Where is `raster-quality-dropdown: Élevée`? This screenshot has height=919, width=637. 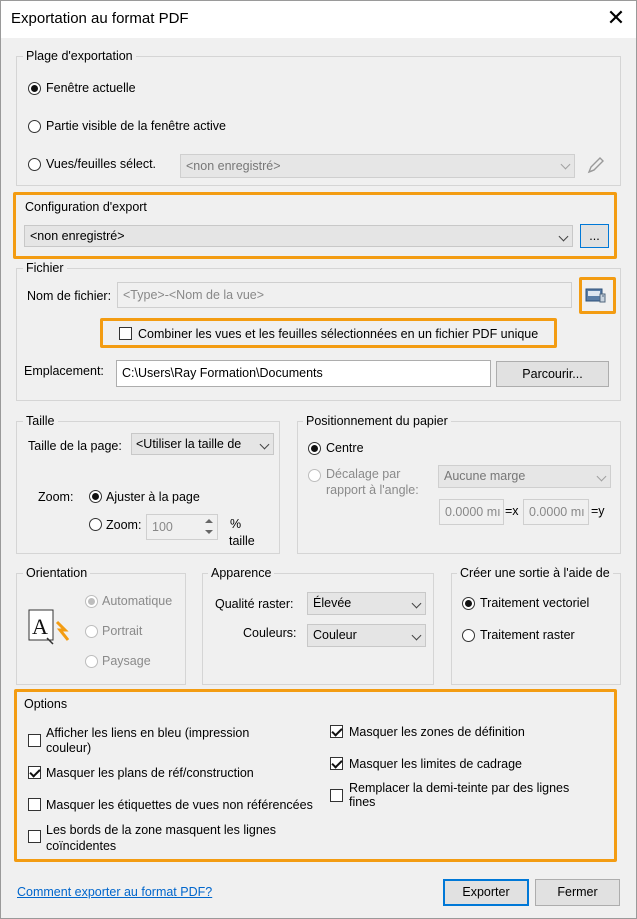
raster-quality-dropdown: Élevée is located at coordinates (366, 603).